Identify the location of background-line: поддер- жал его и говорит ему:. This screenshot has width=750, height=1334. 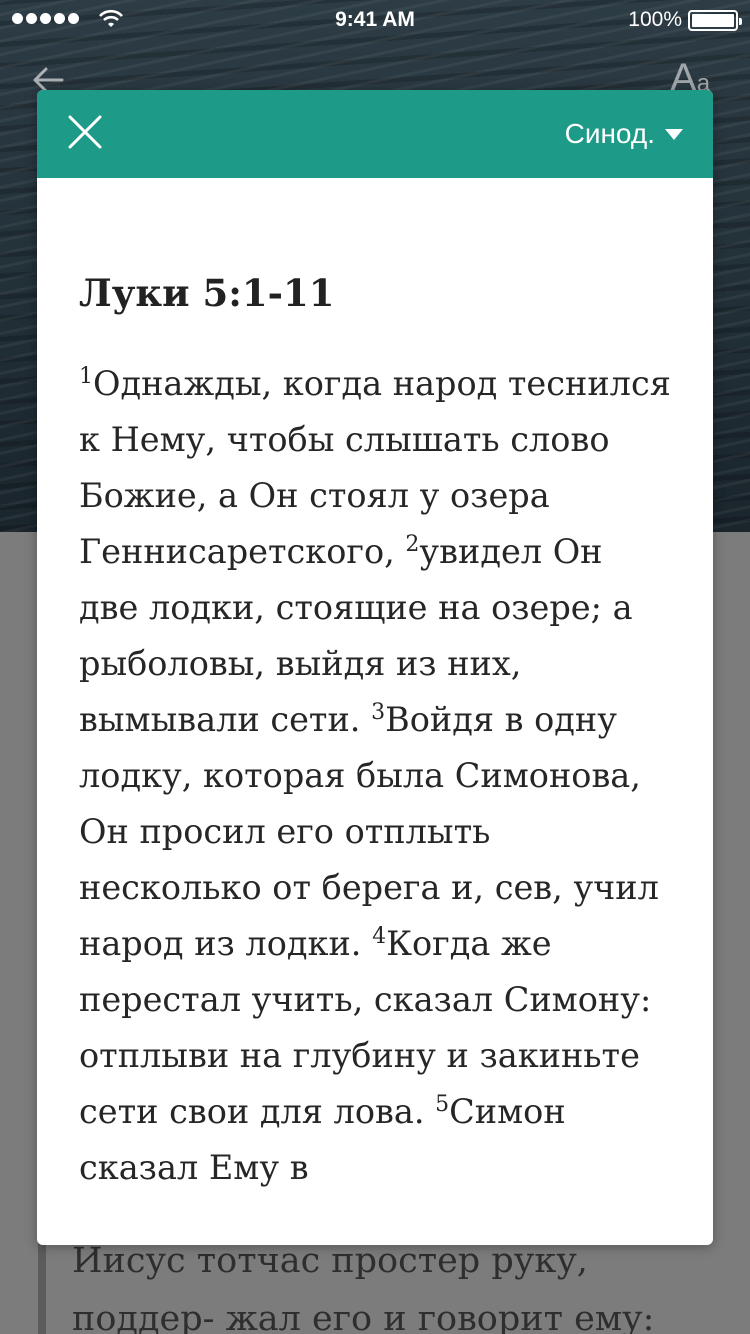
(363, 1316).